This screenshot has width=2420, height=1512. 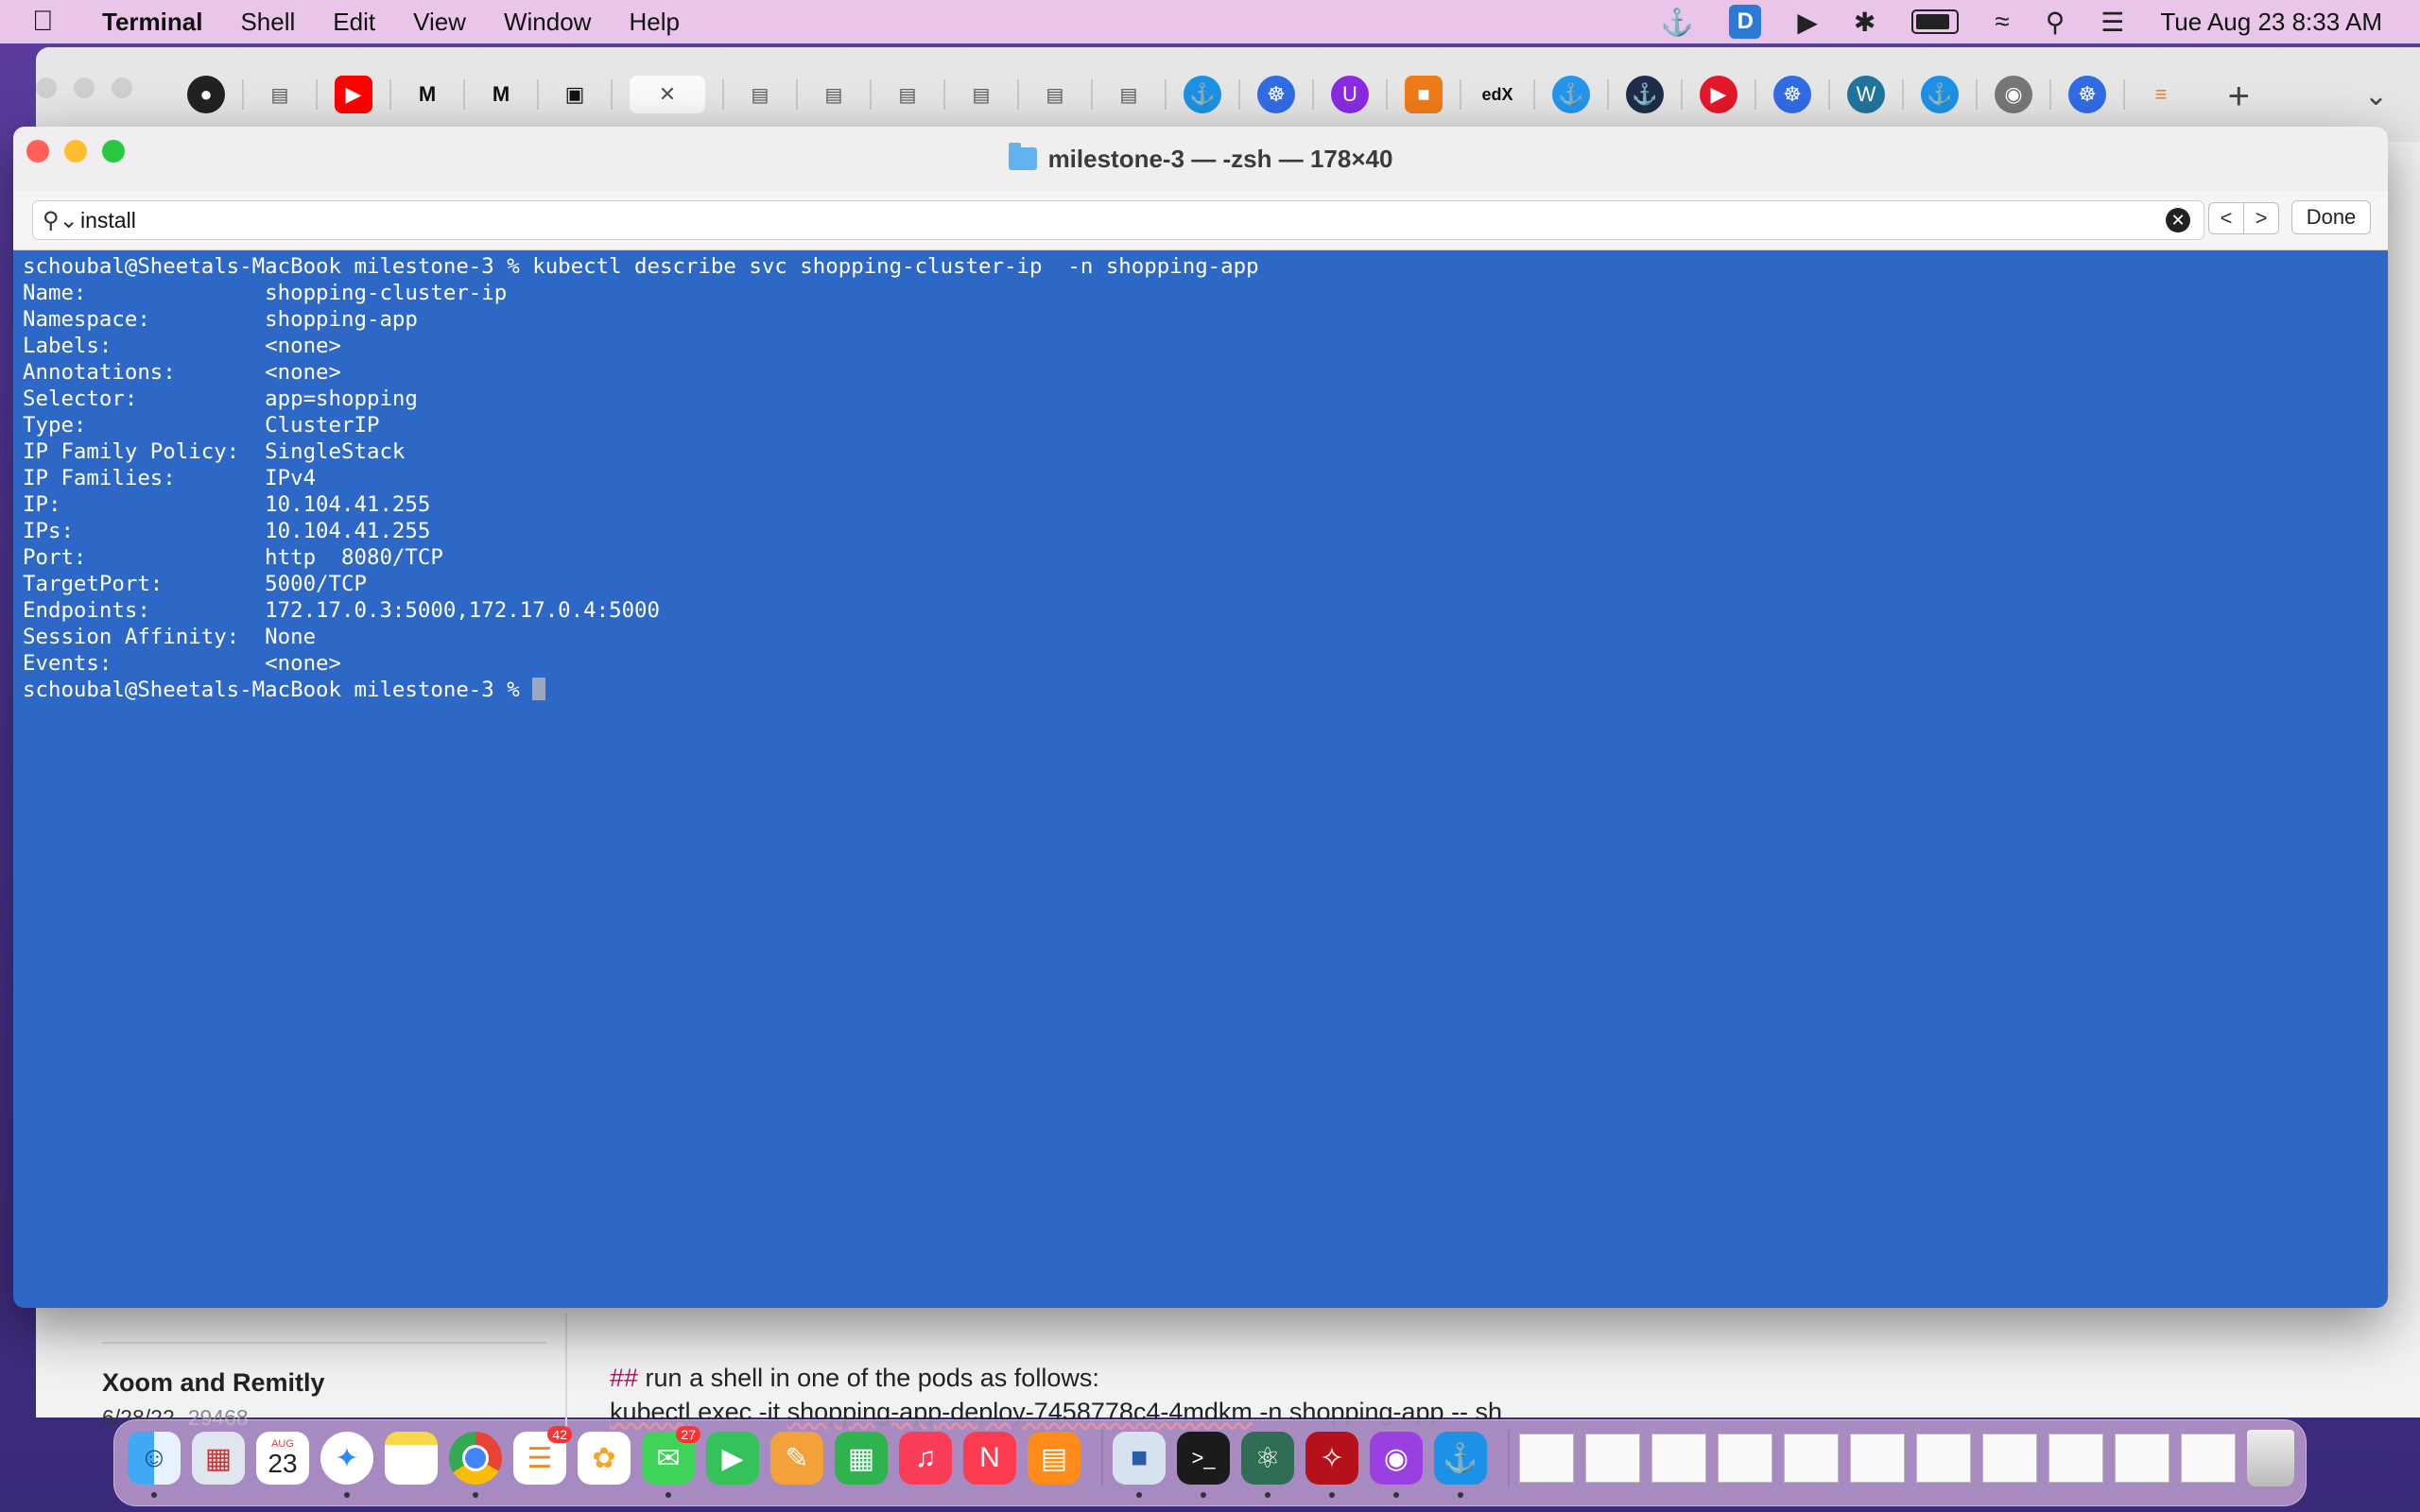 What do you see at coordinates (1936, 21) in the screenshot?
I see `battery-icon` at bounding box center [1936, 21].